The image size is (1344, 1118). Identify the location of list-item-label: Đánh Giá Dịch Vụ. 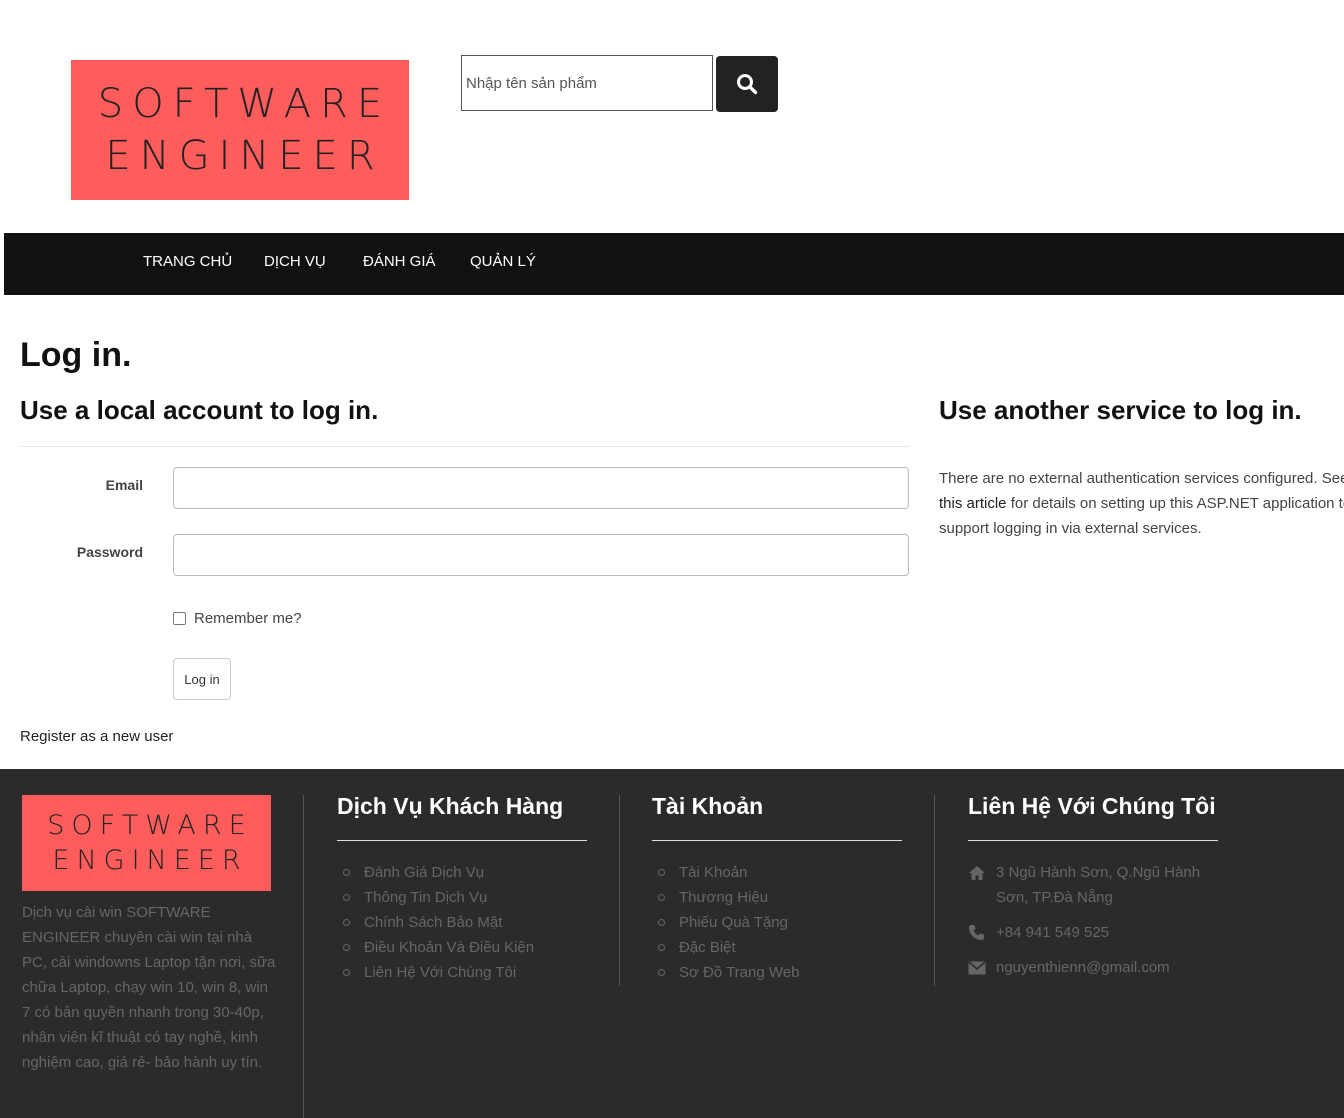
(424, 872).